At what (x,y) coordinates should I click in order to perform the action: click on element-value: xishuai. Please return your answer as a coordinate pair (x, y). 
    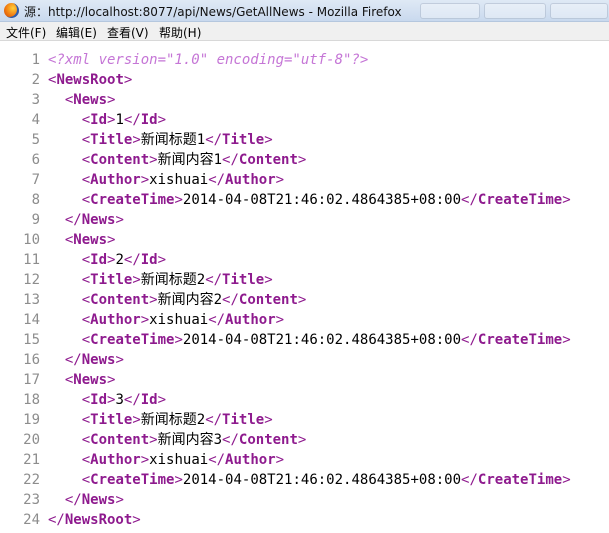
    Looking at the image, I should click on (179, 180).